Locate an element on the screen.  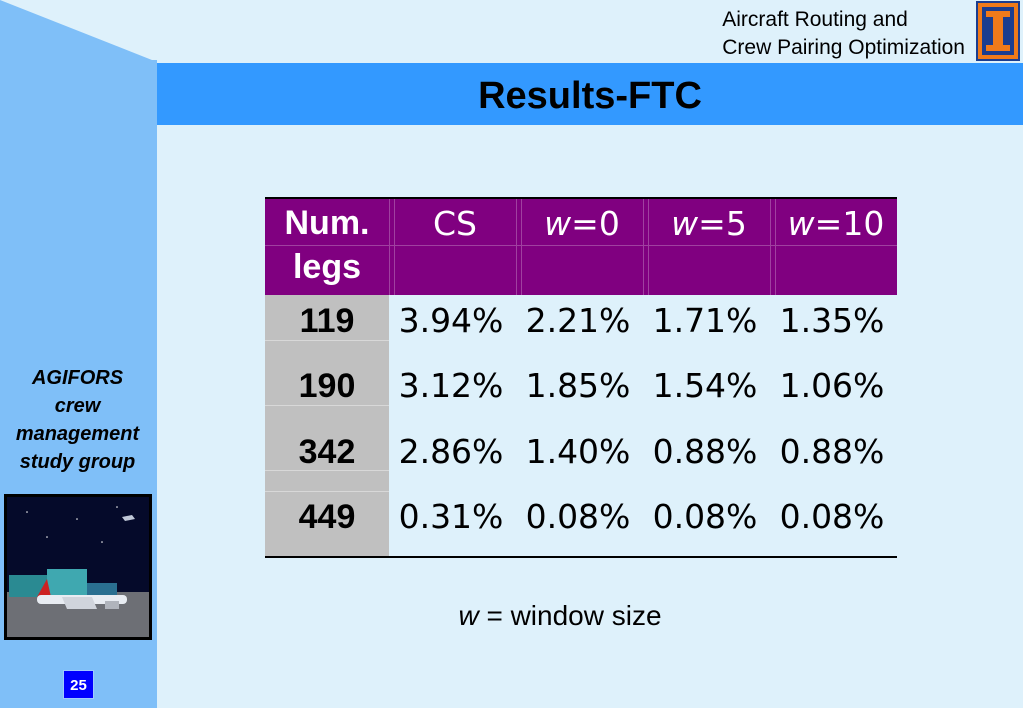
table-cell-w5: 1.71% is located at coordinates (705, 320).